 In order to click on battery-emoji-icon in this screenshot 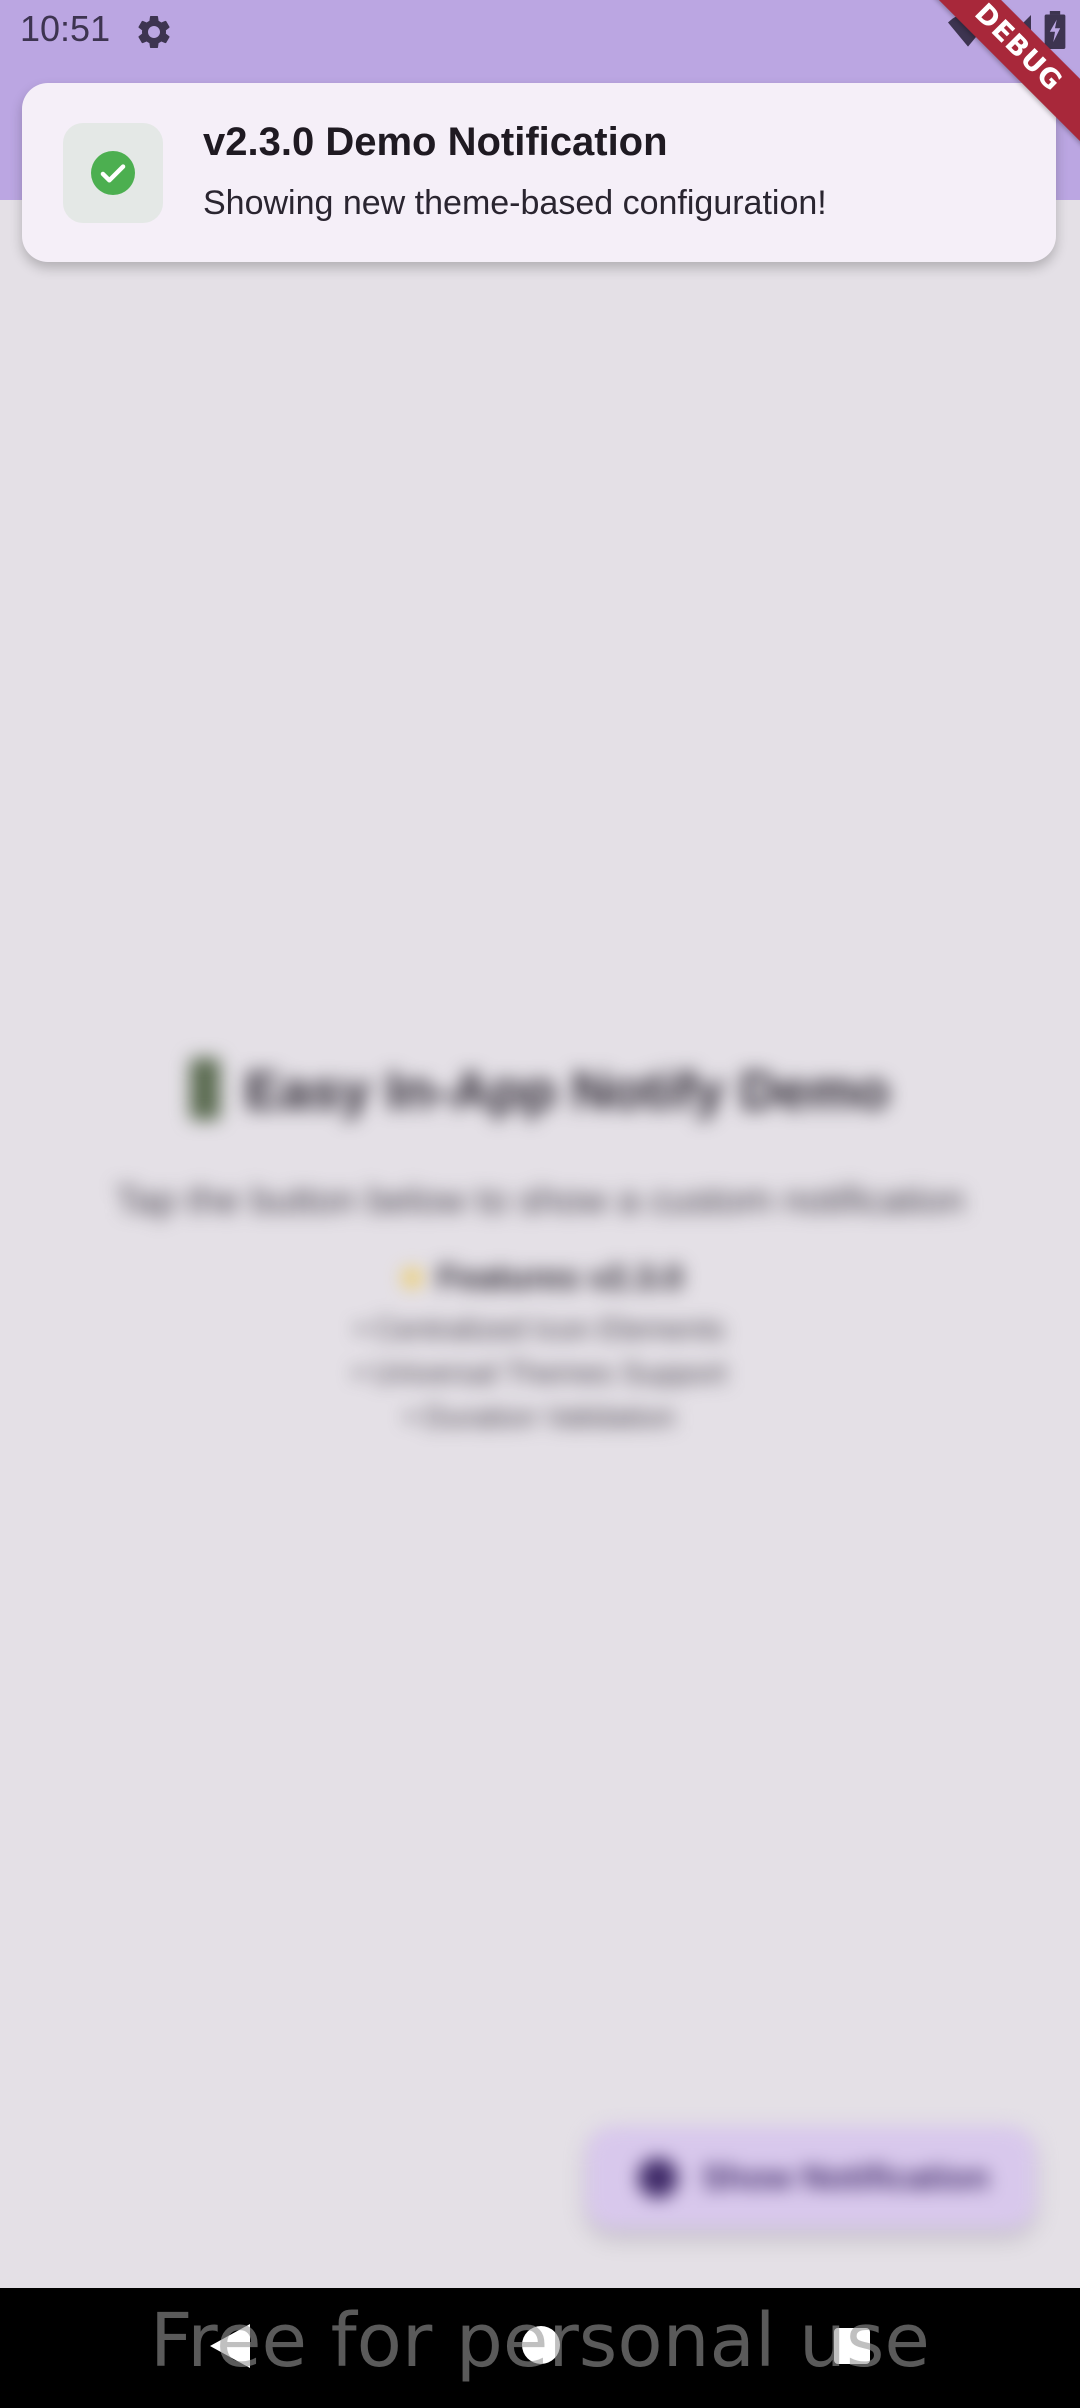, I will do `click(205, 1088)`.